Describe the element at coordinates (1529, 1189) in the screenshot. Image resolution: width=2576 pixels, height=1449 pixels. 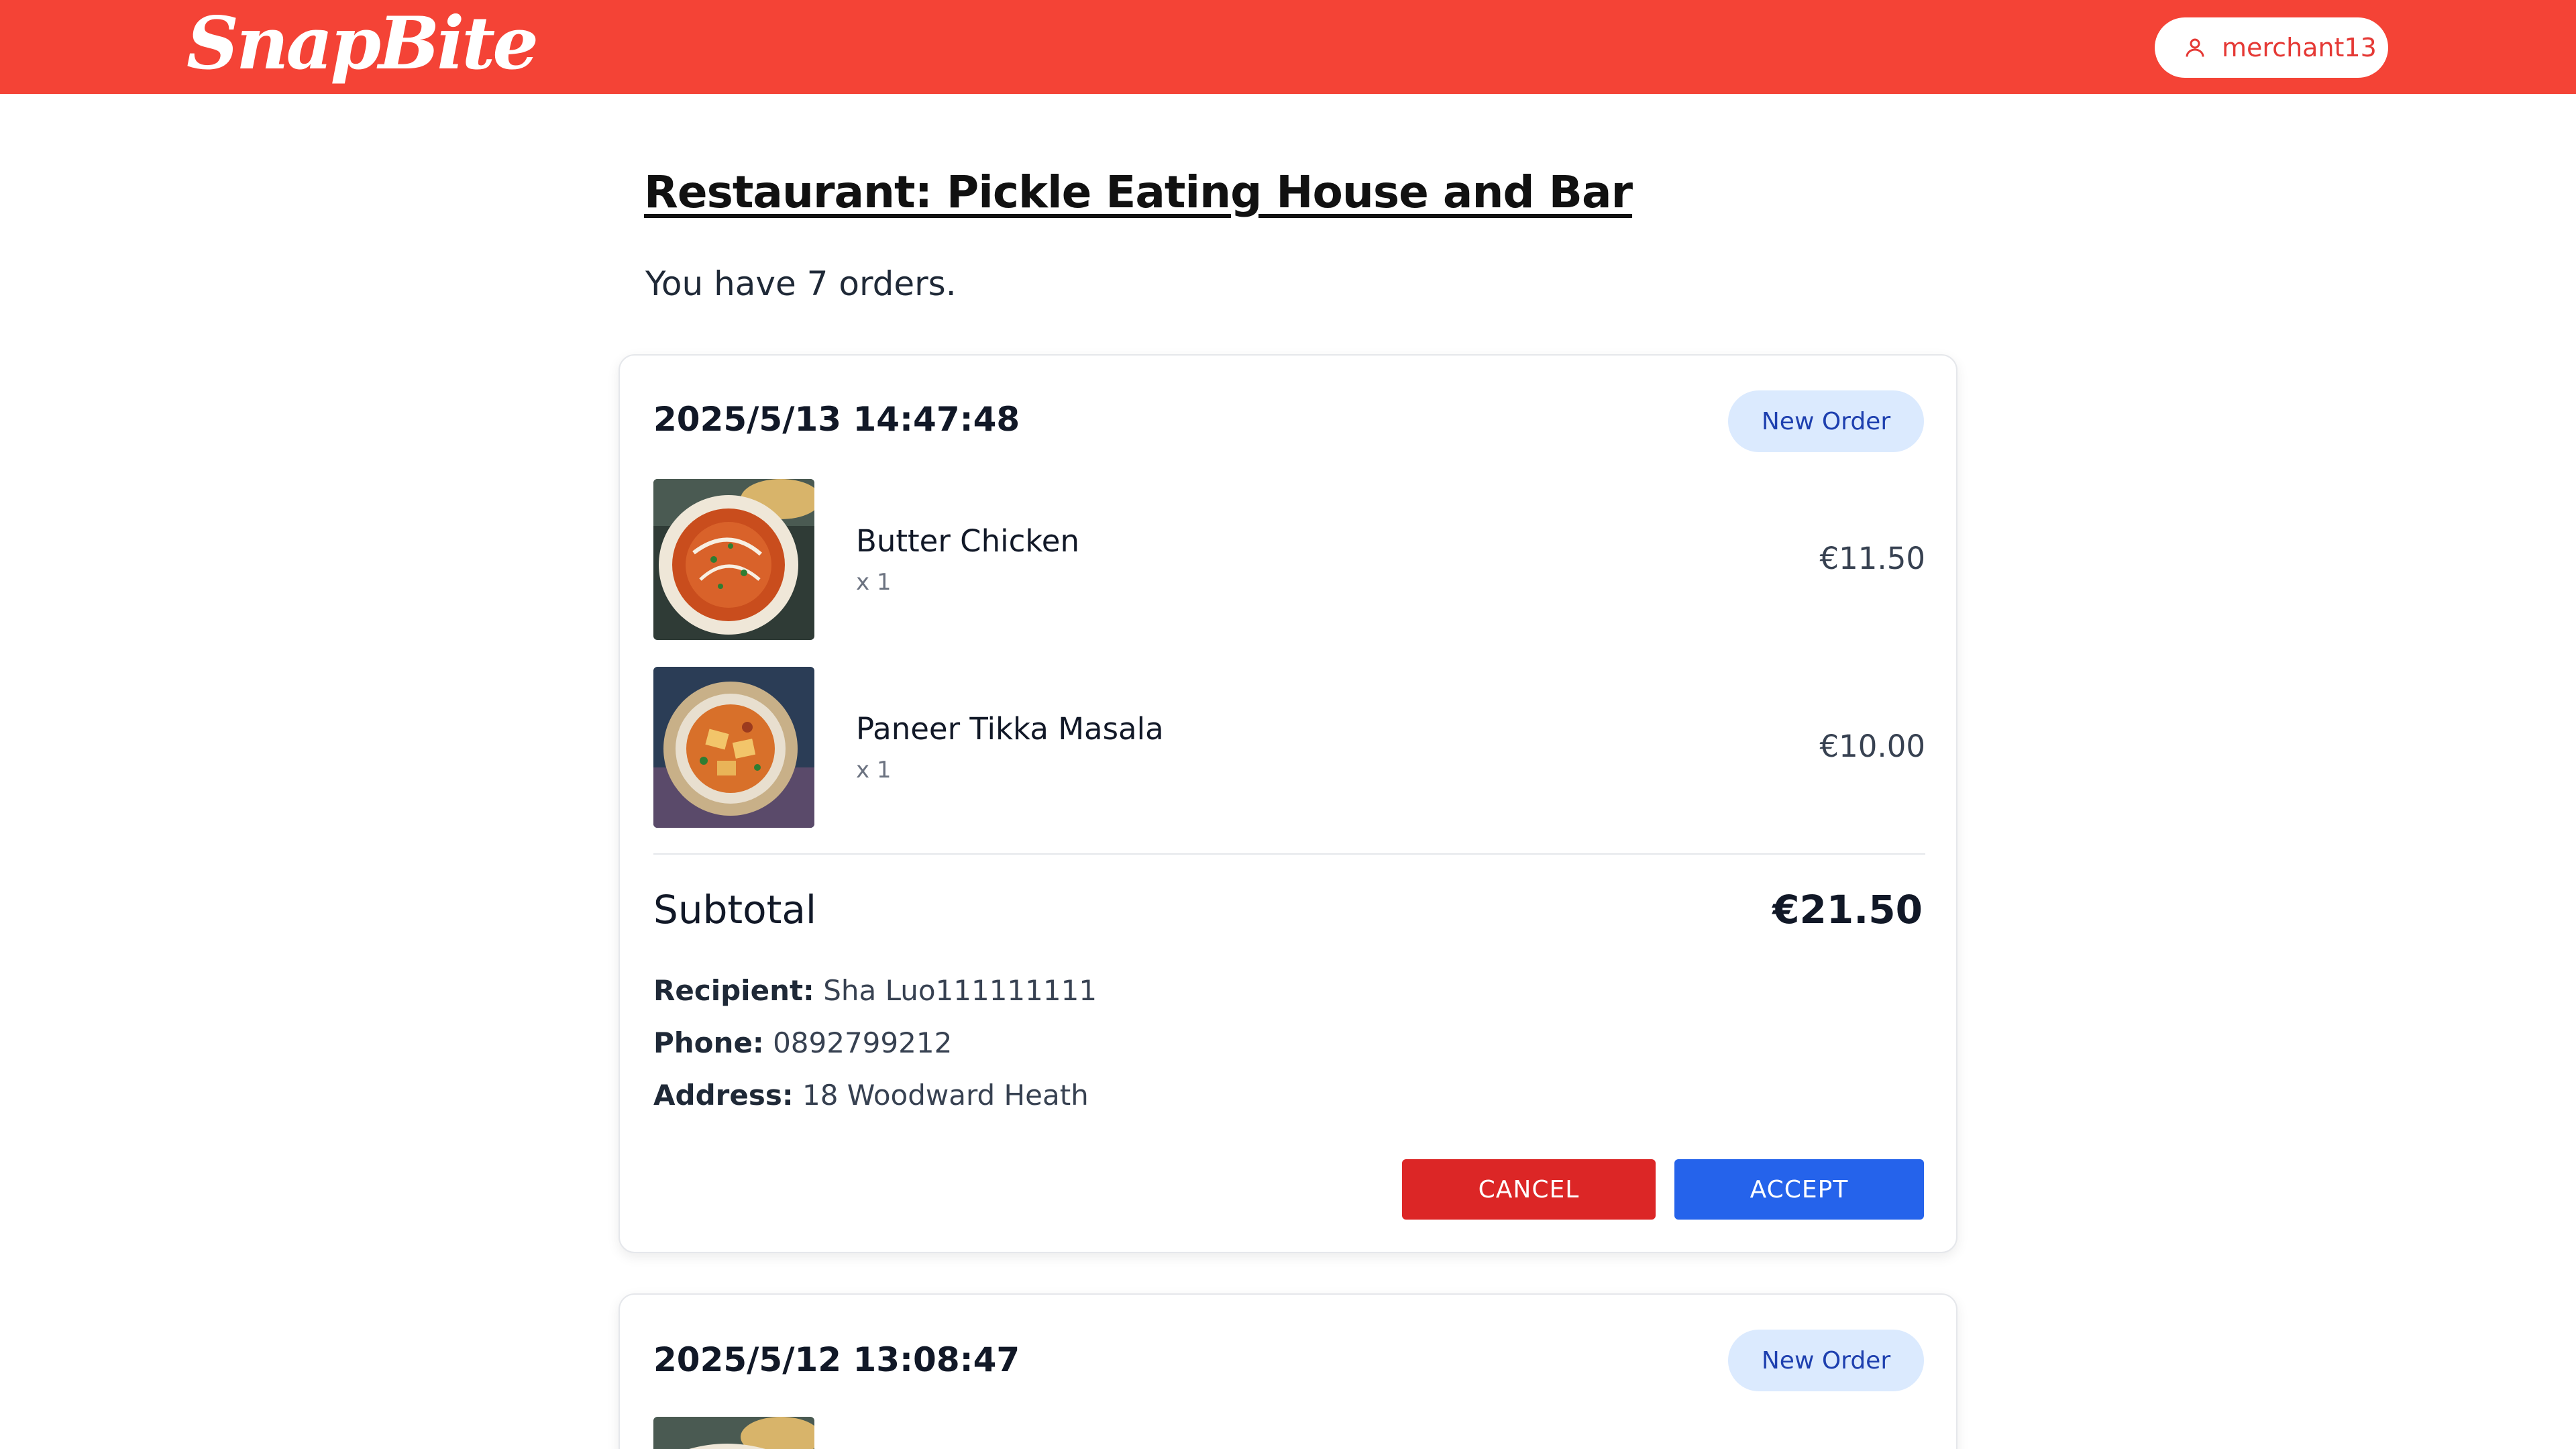
I see `cancel-button: CANCEL` at that location.